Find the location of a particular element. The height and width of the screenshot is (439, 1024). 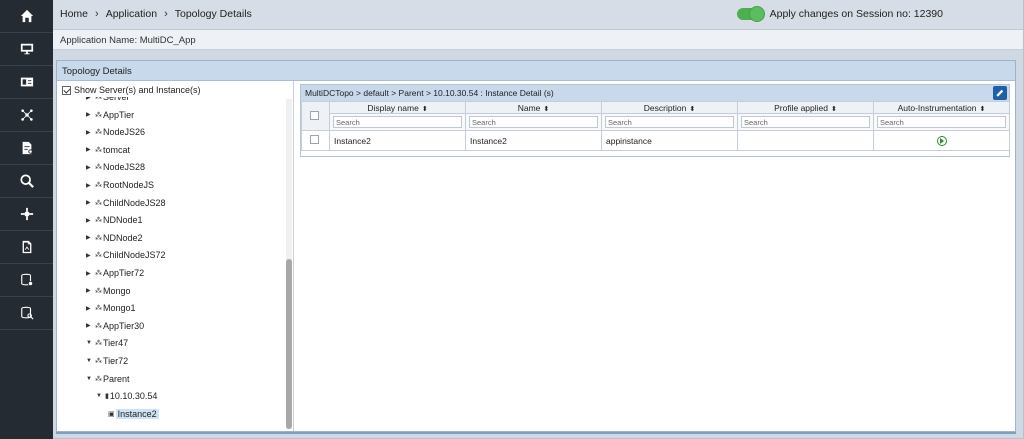

server-icon: ▮ is located at coordinates (107, 397).